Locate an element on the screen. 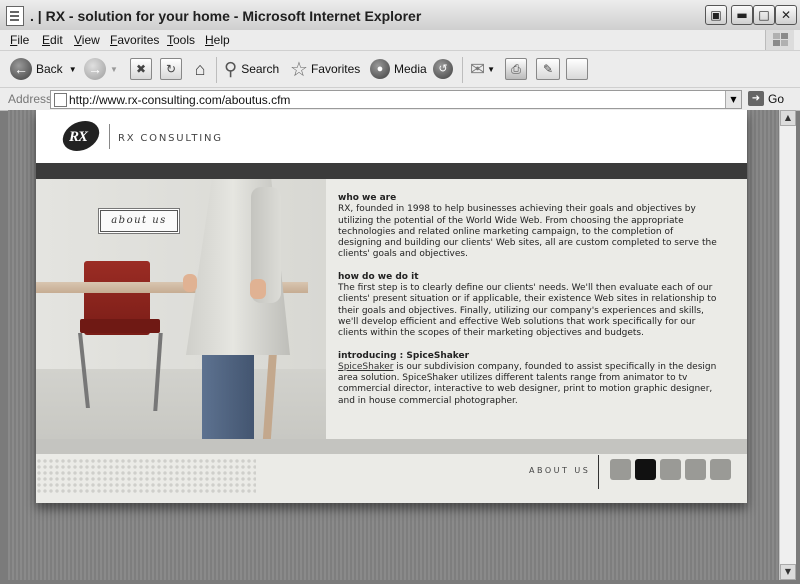 The image size is (800, 584). media-label: Media is located at coordinates (410, 69).